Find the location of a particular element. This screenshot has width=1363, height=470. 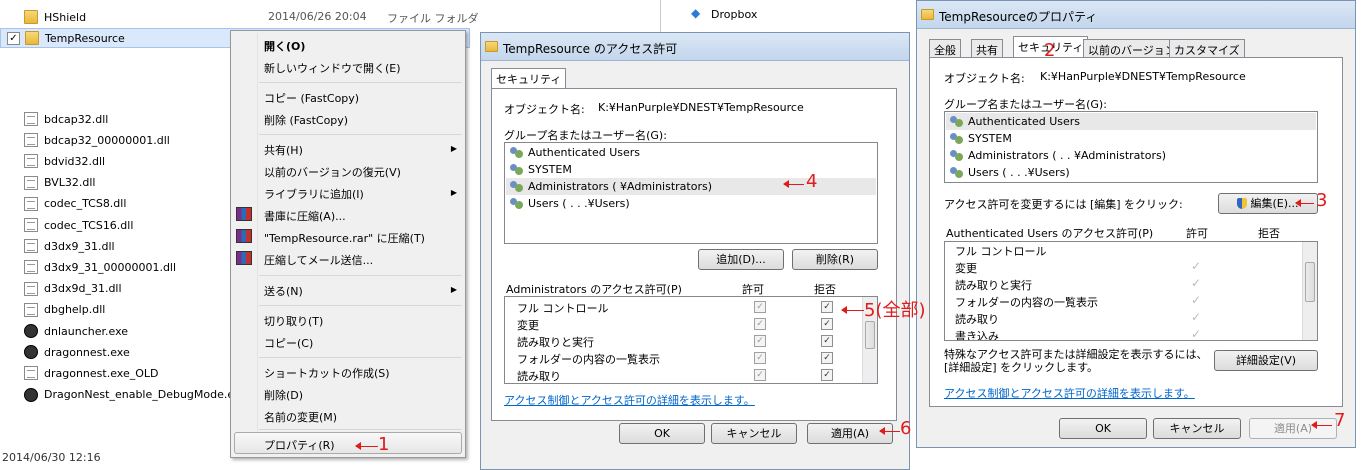

menu-item-copy: コピー(C) is located at coordinates (288, 343).